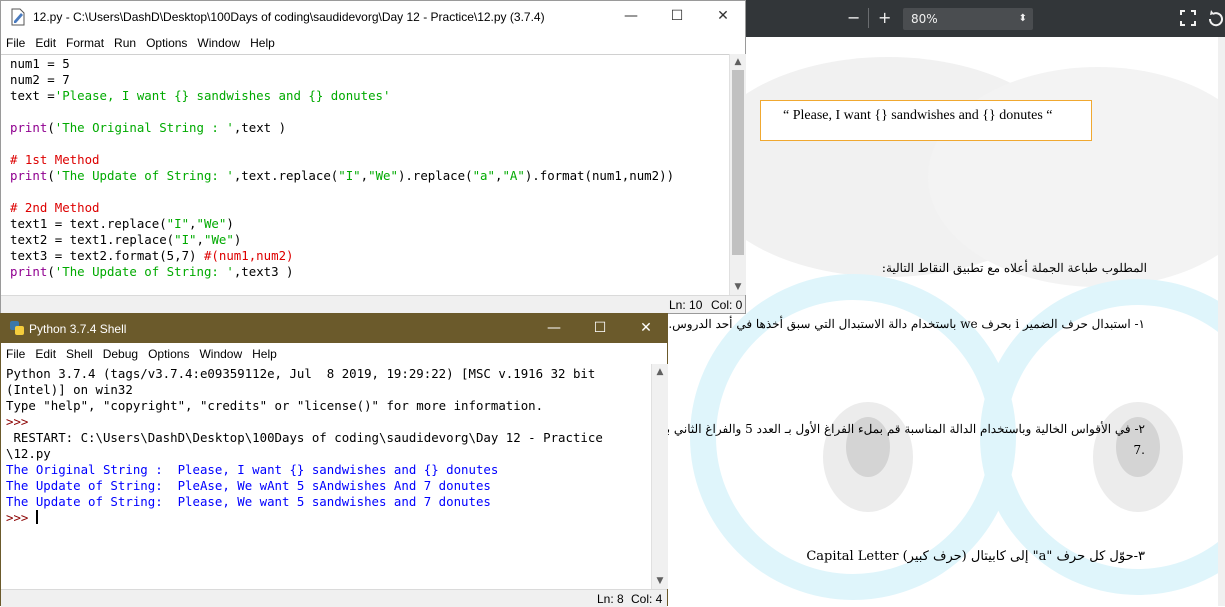 The height and width of the screenshot is (607, 1225). Describe the element at coordinates (18, 17) in the screenshot. I see `idle-file-icon` at that location.